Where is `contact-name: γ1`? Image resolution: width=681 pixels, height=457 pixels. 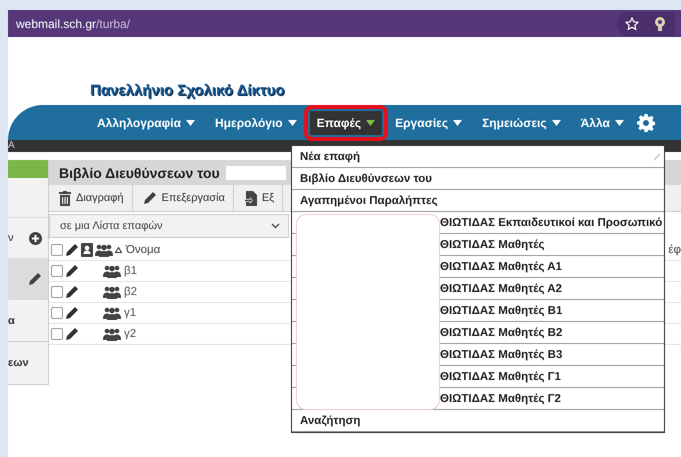 contact-name: γ1 is located at coordinates (130, 313).